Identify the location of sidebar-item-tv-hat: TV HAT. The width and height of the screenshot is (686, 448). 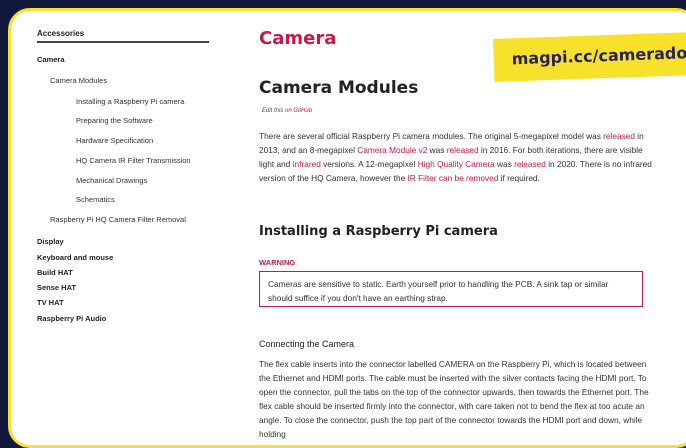
(50, 302).